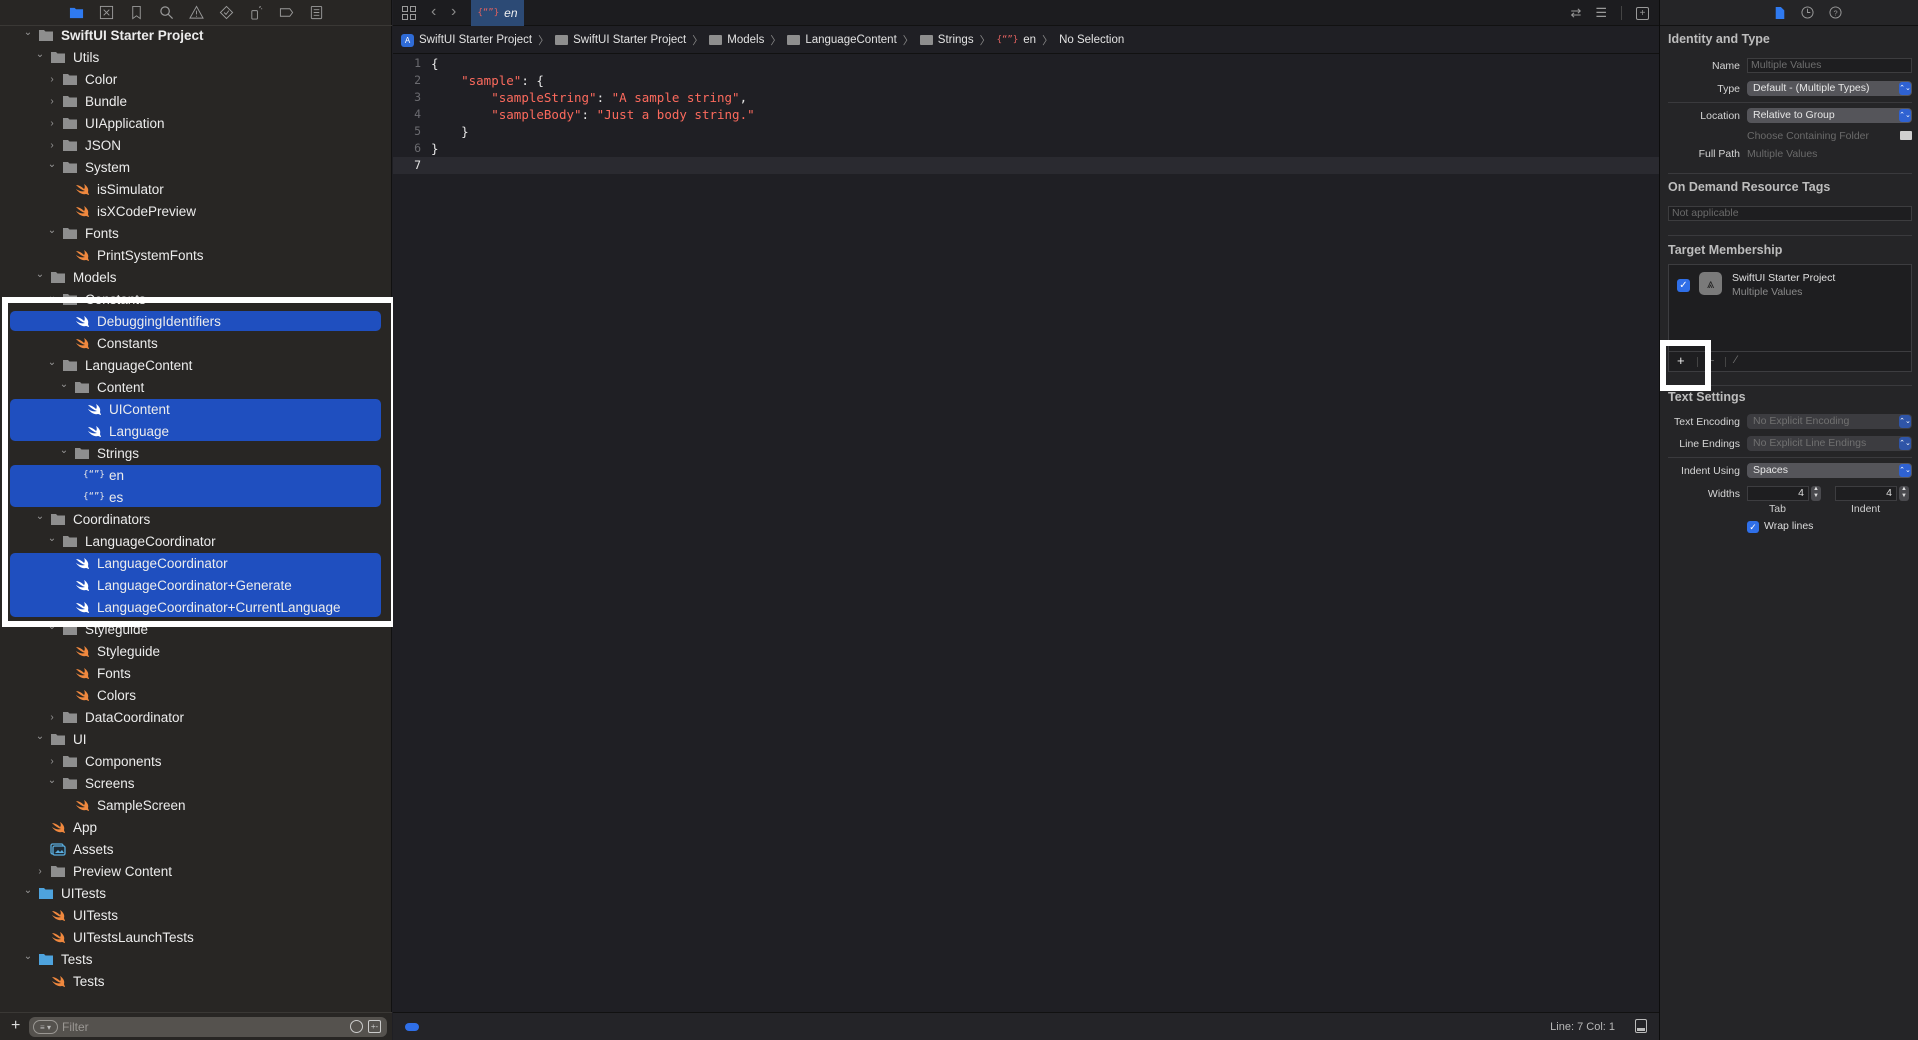  I want to click on tree-item-swift: Tests, so click(196, 981).